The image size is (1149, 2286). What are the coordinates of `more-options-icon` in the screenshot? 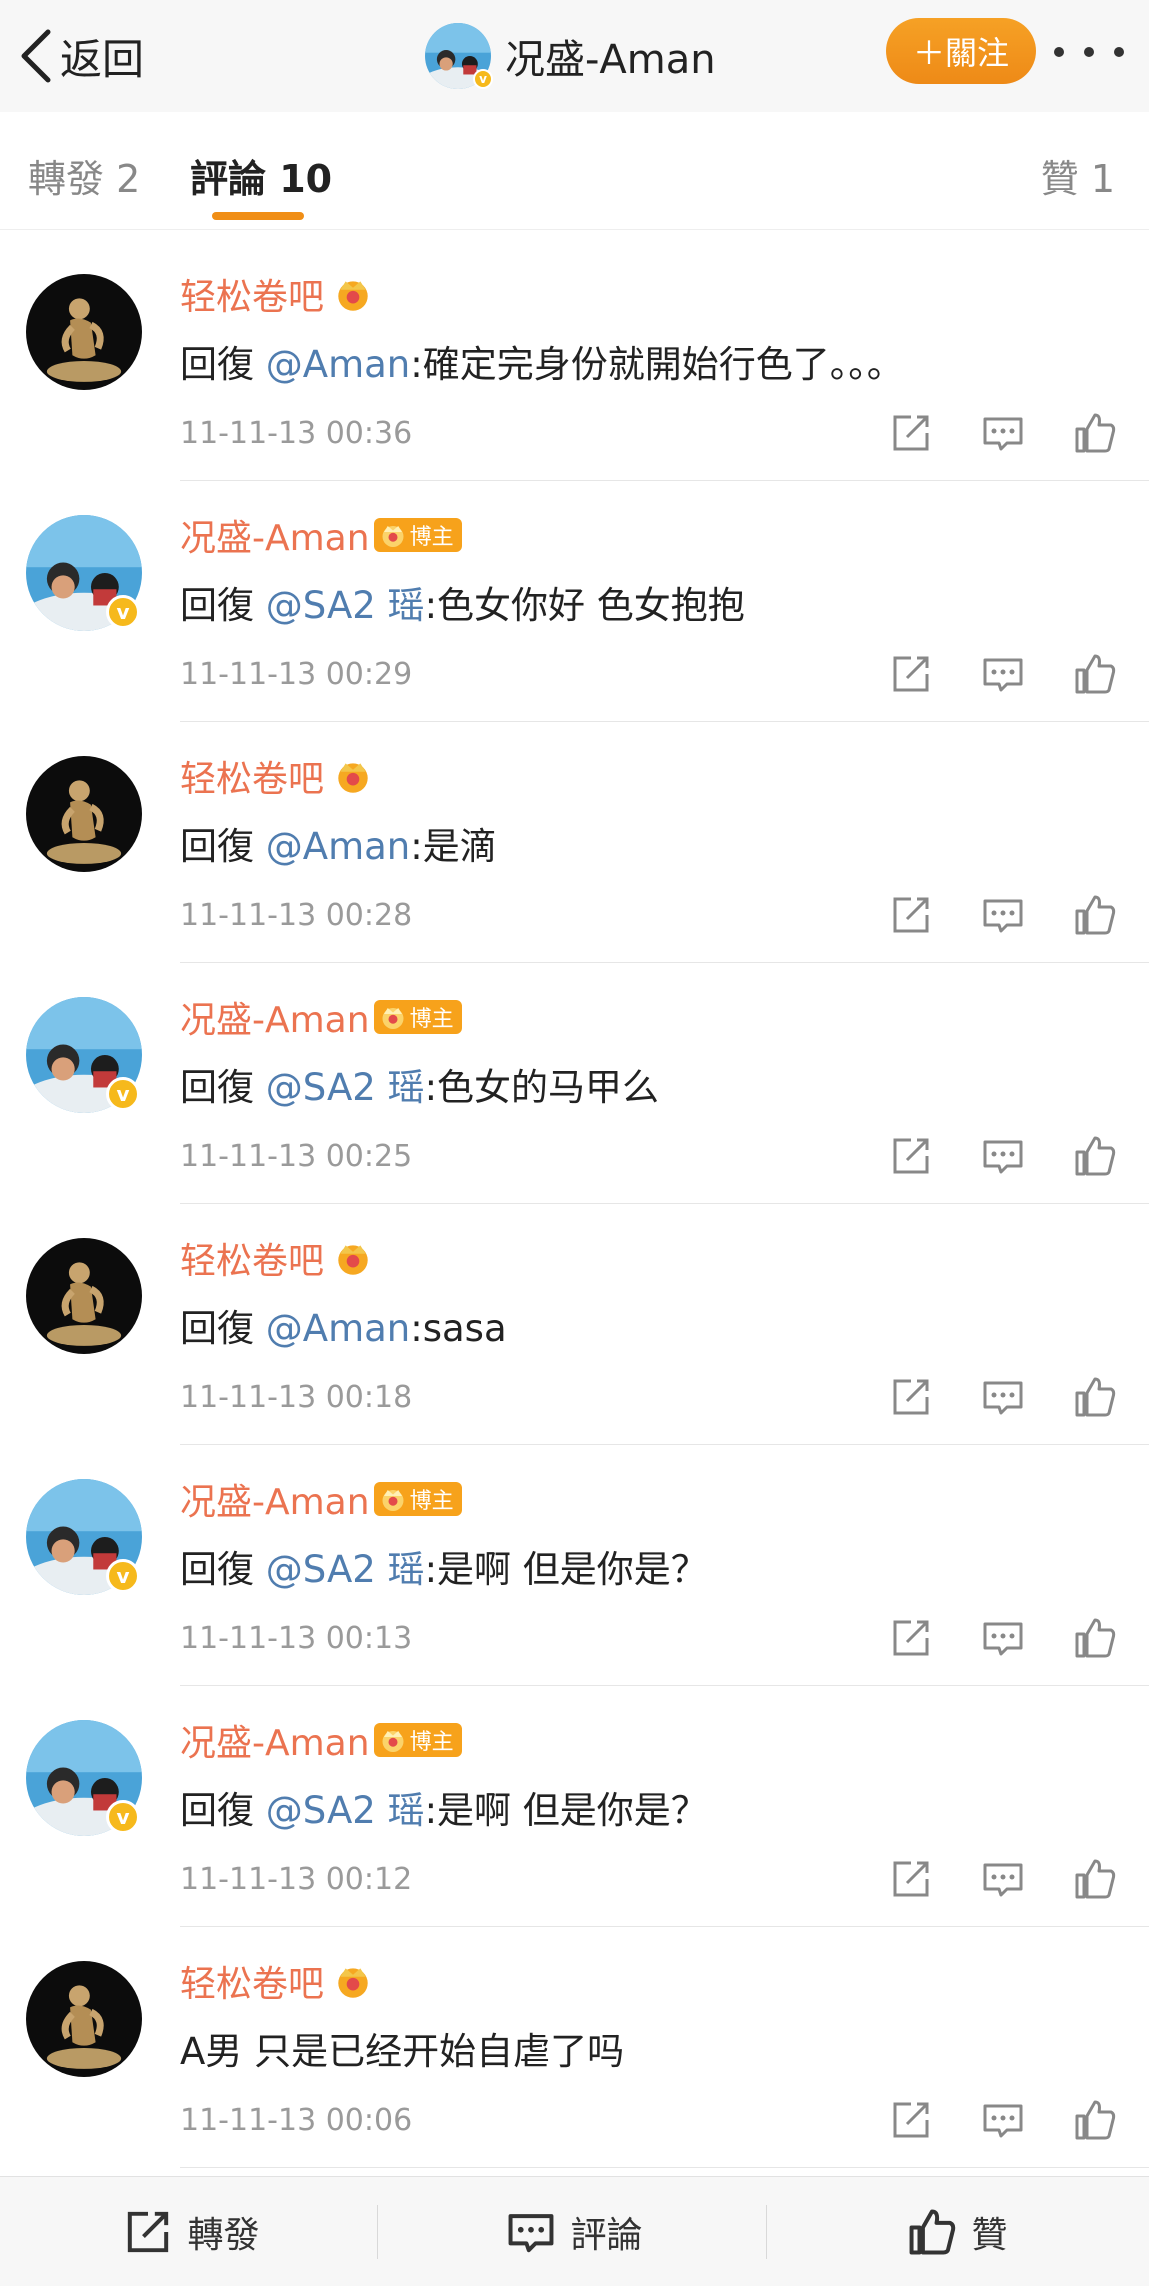 It's located at (1089, 52).